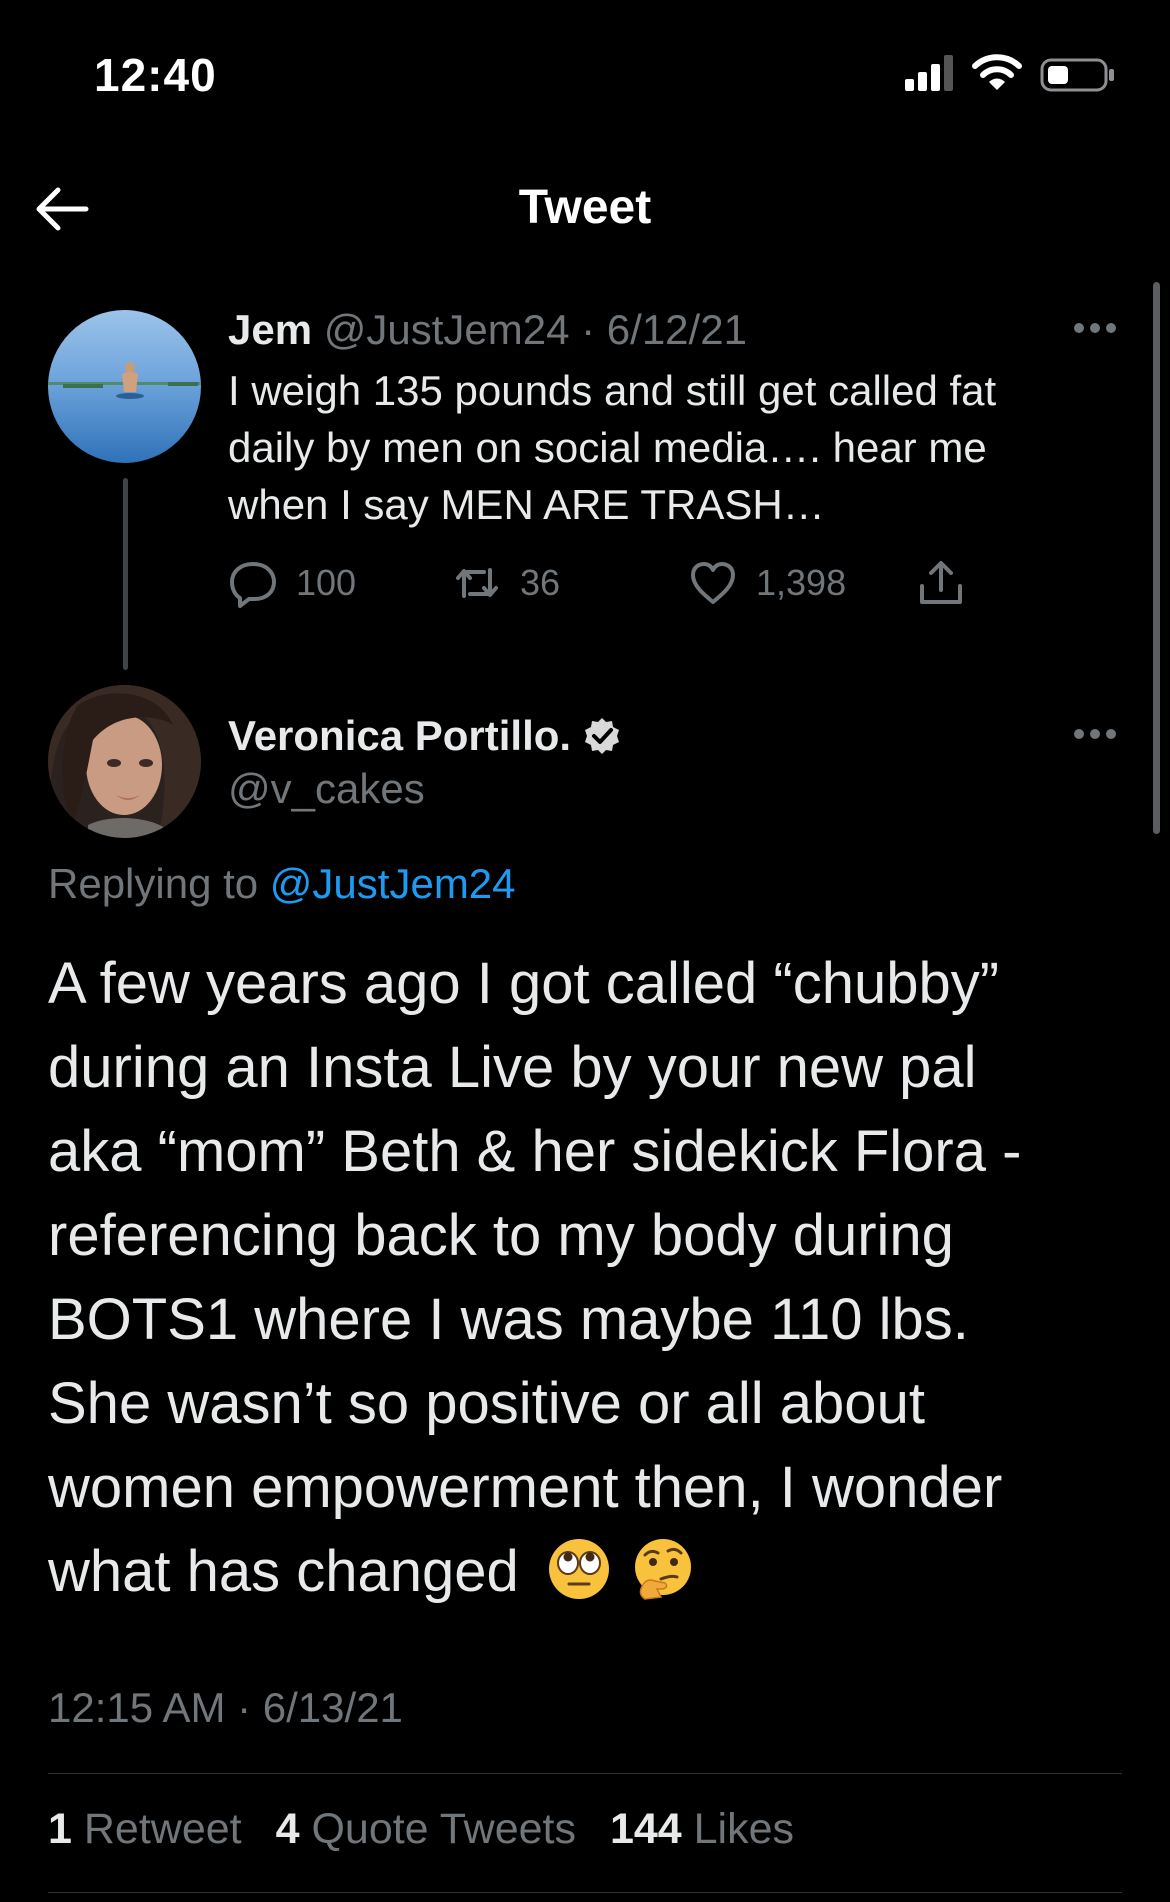 The image size is (1170, 1902). Describe the element at coordinates (155, 75) in the screenshot. I see `status-time: 12:40` at that location.